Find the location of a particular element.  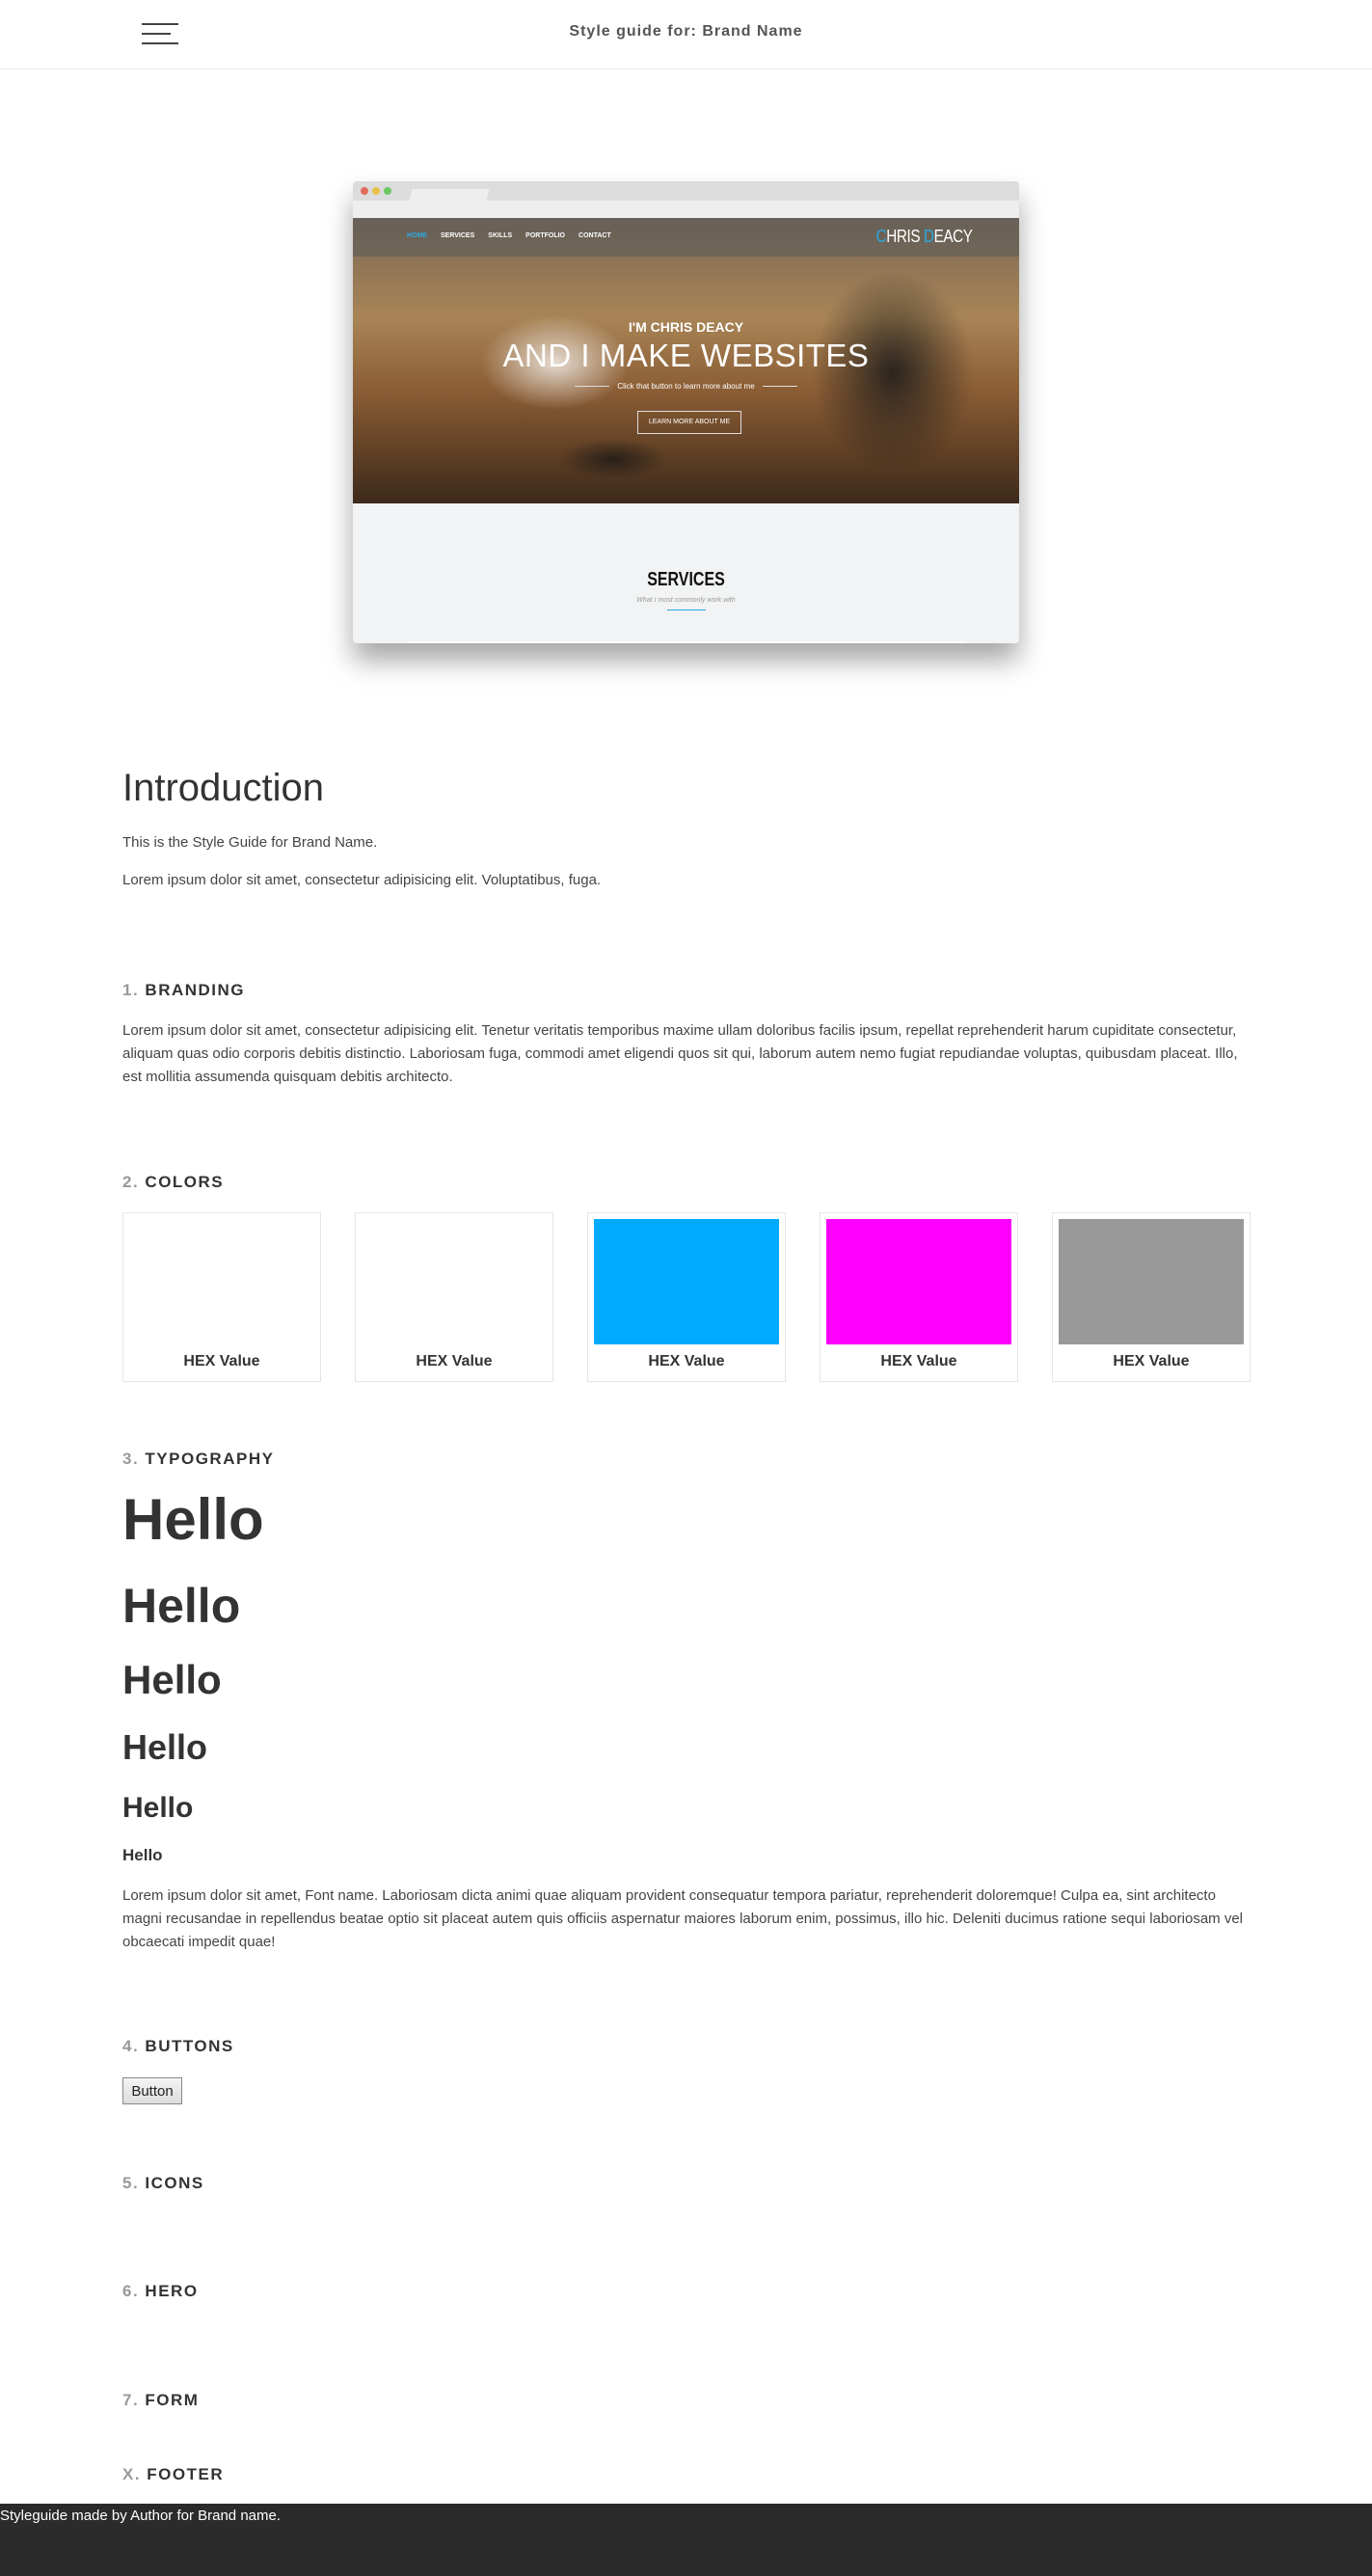

mockup-nav-portfolio: PORTFOLIO is located at coordinates (545, 235).